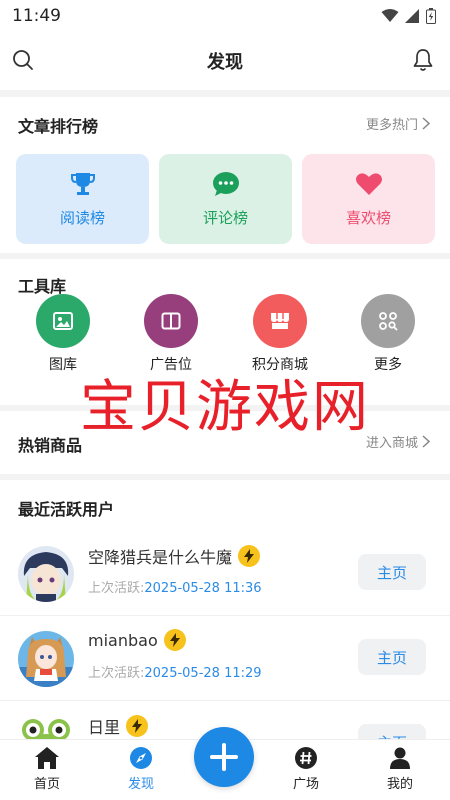 This screenshot has width=450, height=800. Describe the element at coordinates (225, 659) in the screenshot. I see `user-row: mianbao 上次活跃:2025-05-28 11:29 主页` at that location.